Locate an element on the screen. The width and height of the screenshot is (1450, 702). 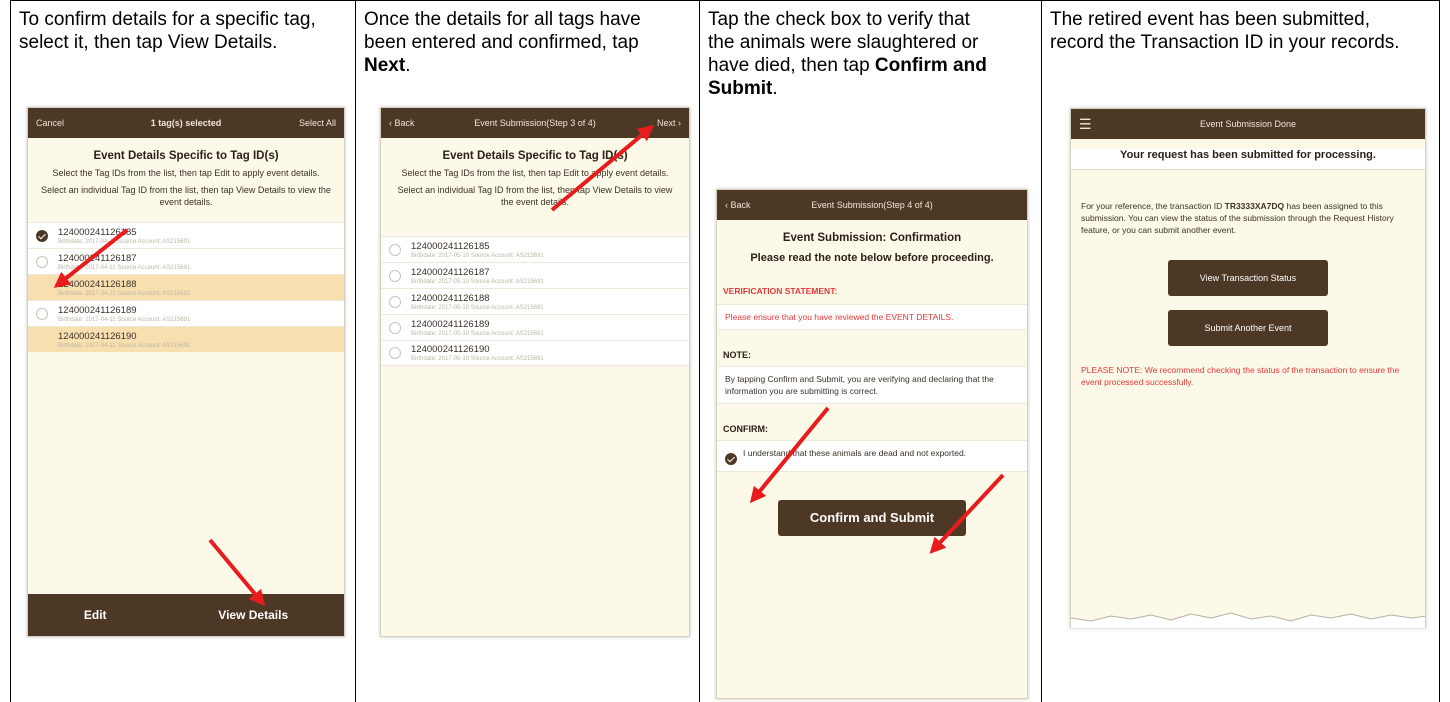
next-label: Next is located at coordinates (666, 123).